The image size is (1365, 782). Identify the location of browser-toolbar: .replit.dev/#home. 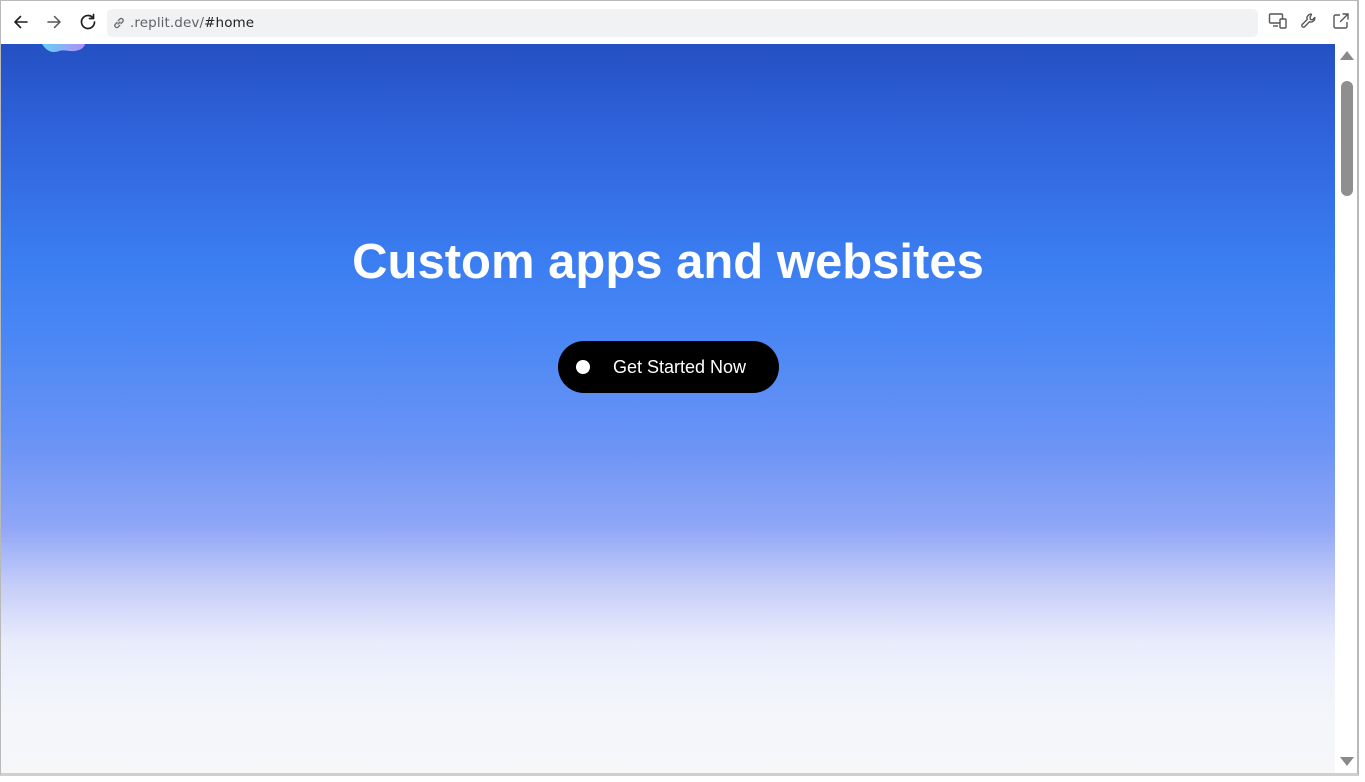
(679, 22).